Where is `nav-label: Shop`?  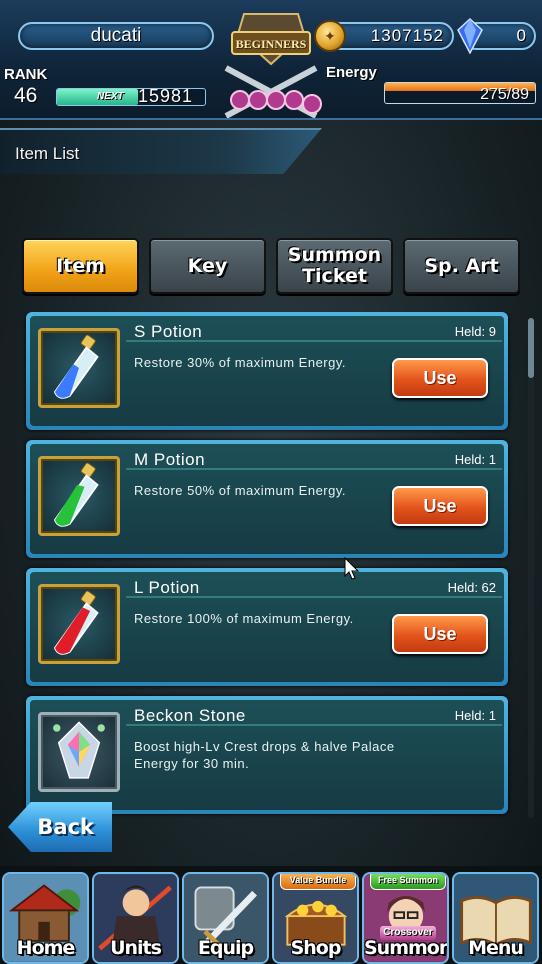 nav-label: Shop is located at coordinates (316, 948).